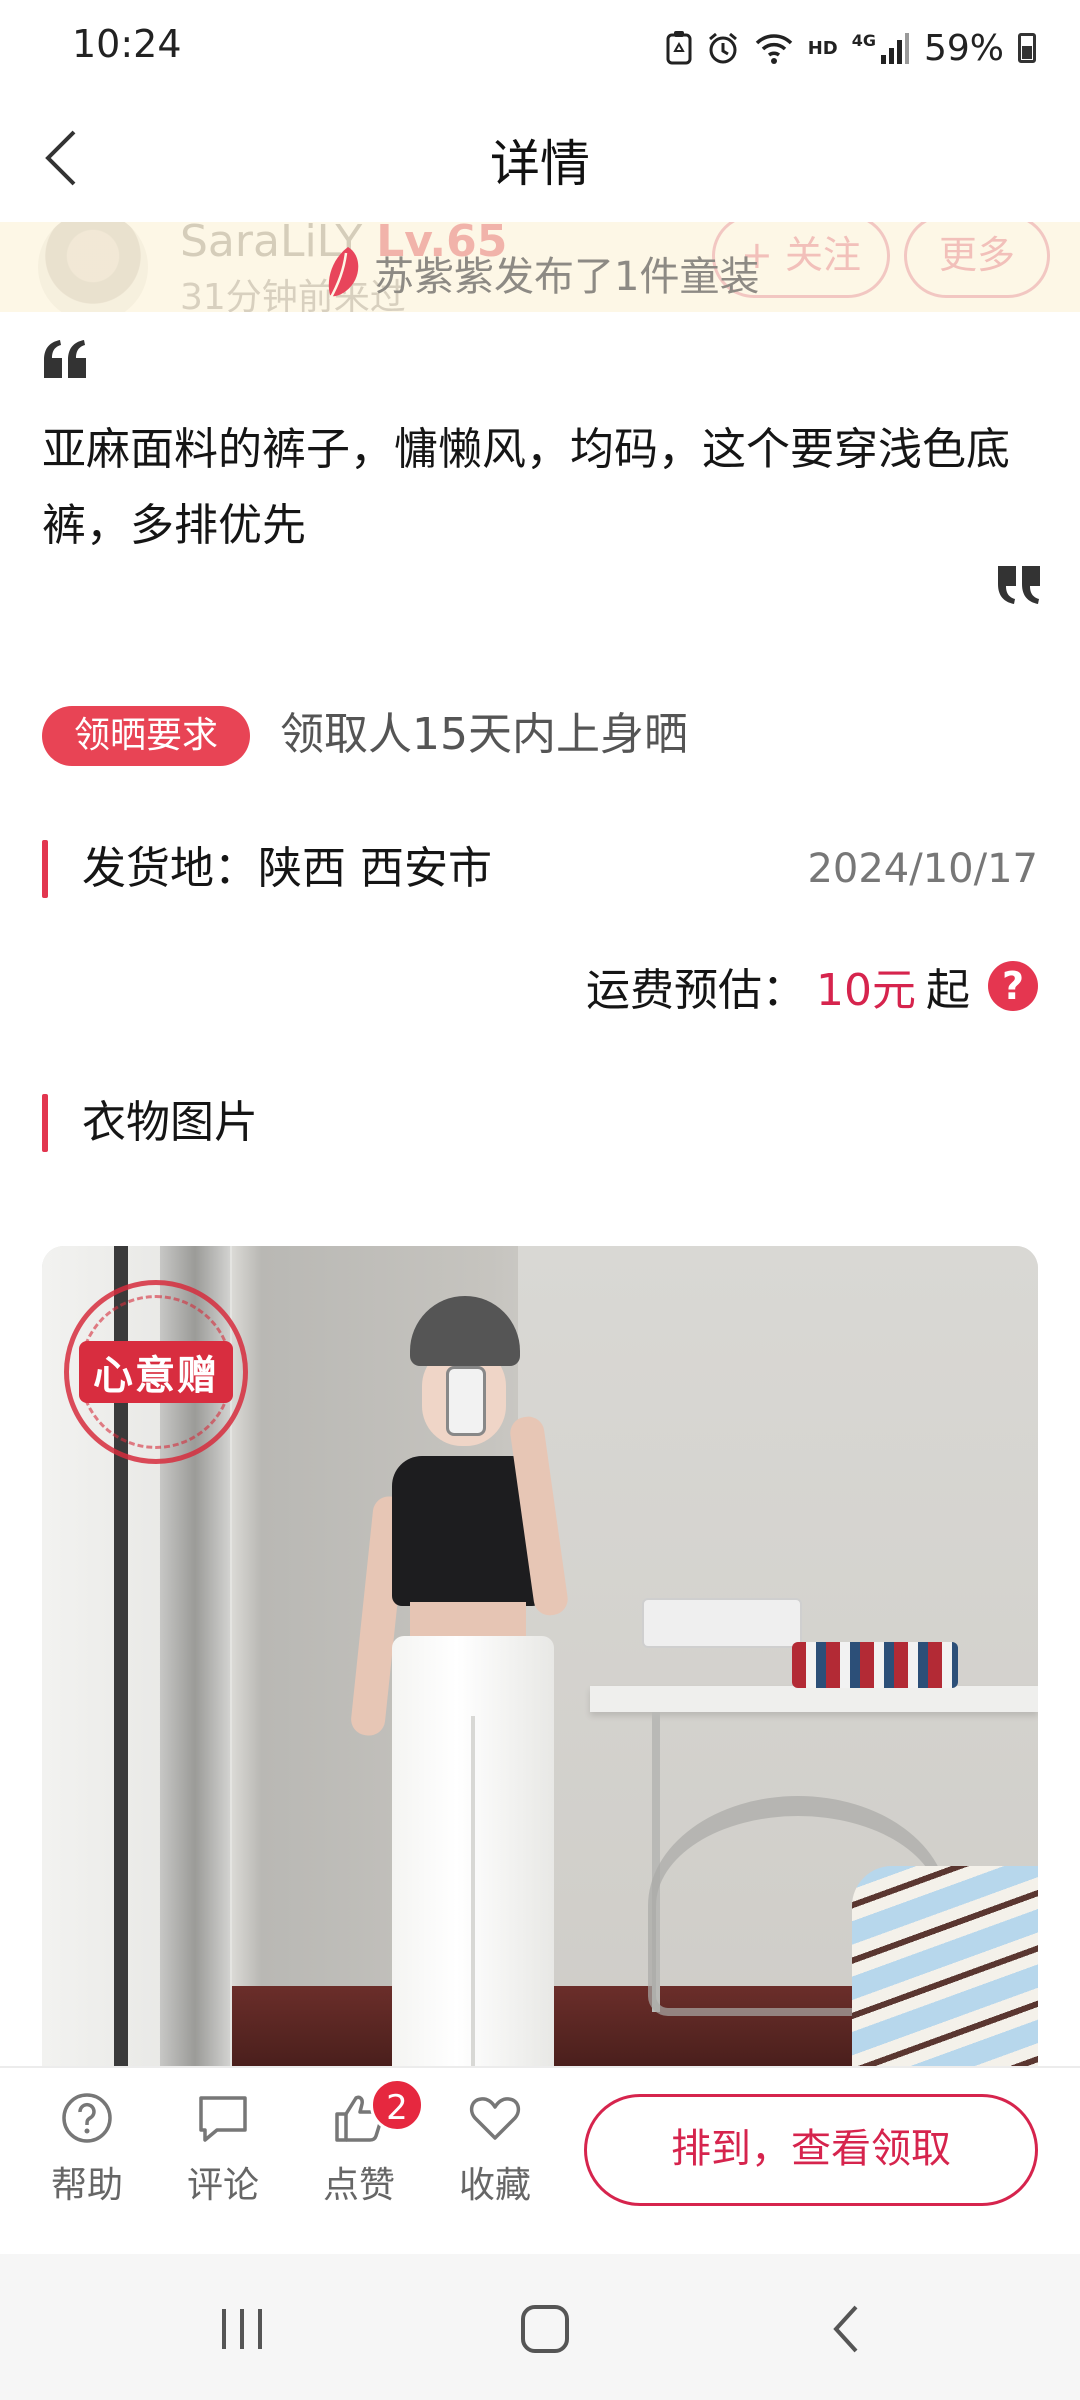 The image size is (1080, 2400). I want to click on system-back-icon, so click(845, 2329).